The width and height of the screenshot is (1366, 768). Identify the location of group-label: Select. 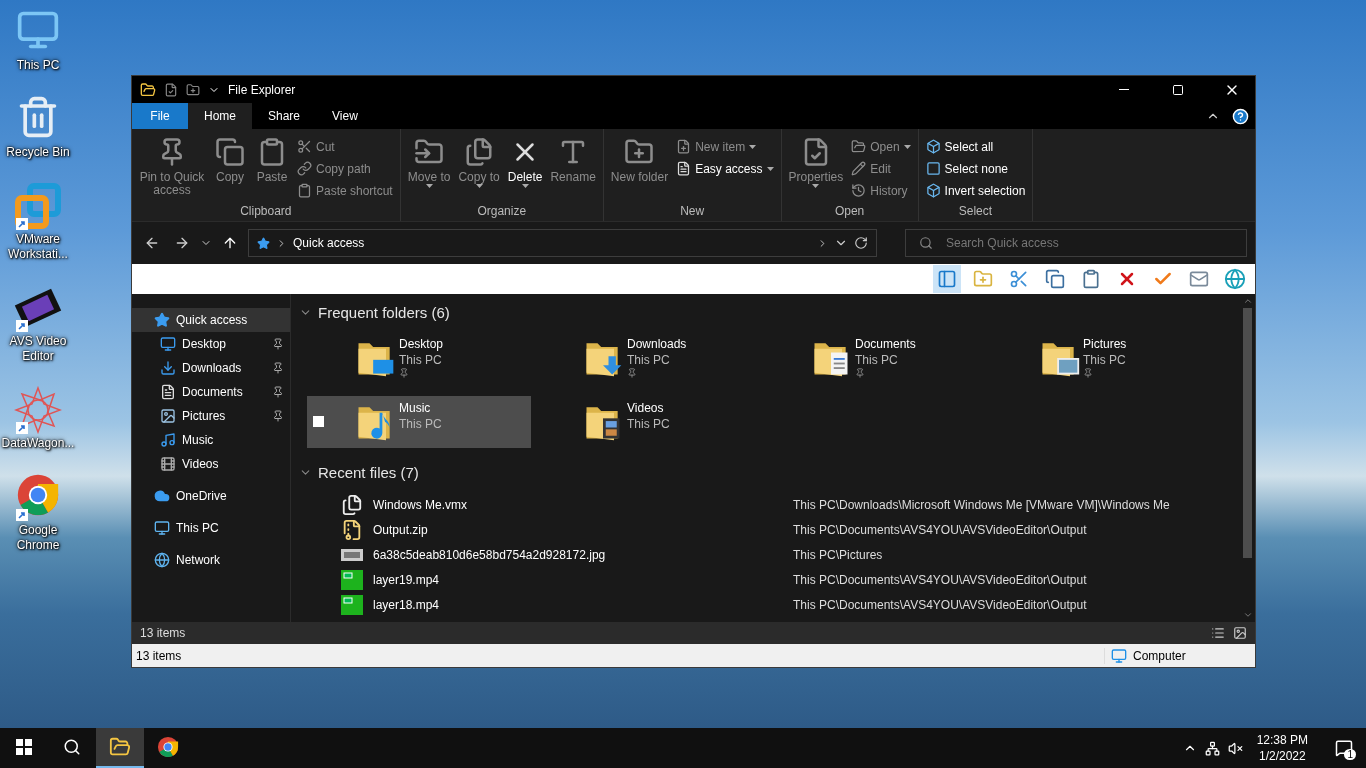
(975, 211).